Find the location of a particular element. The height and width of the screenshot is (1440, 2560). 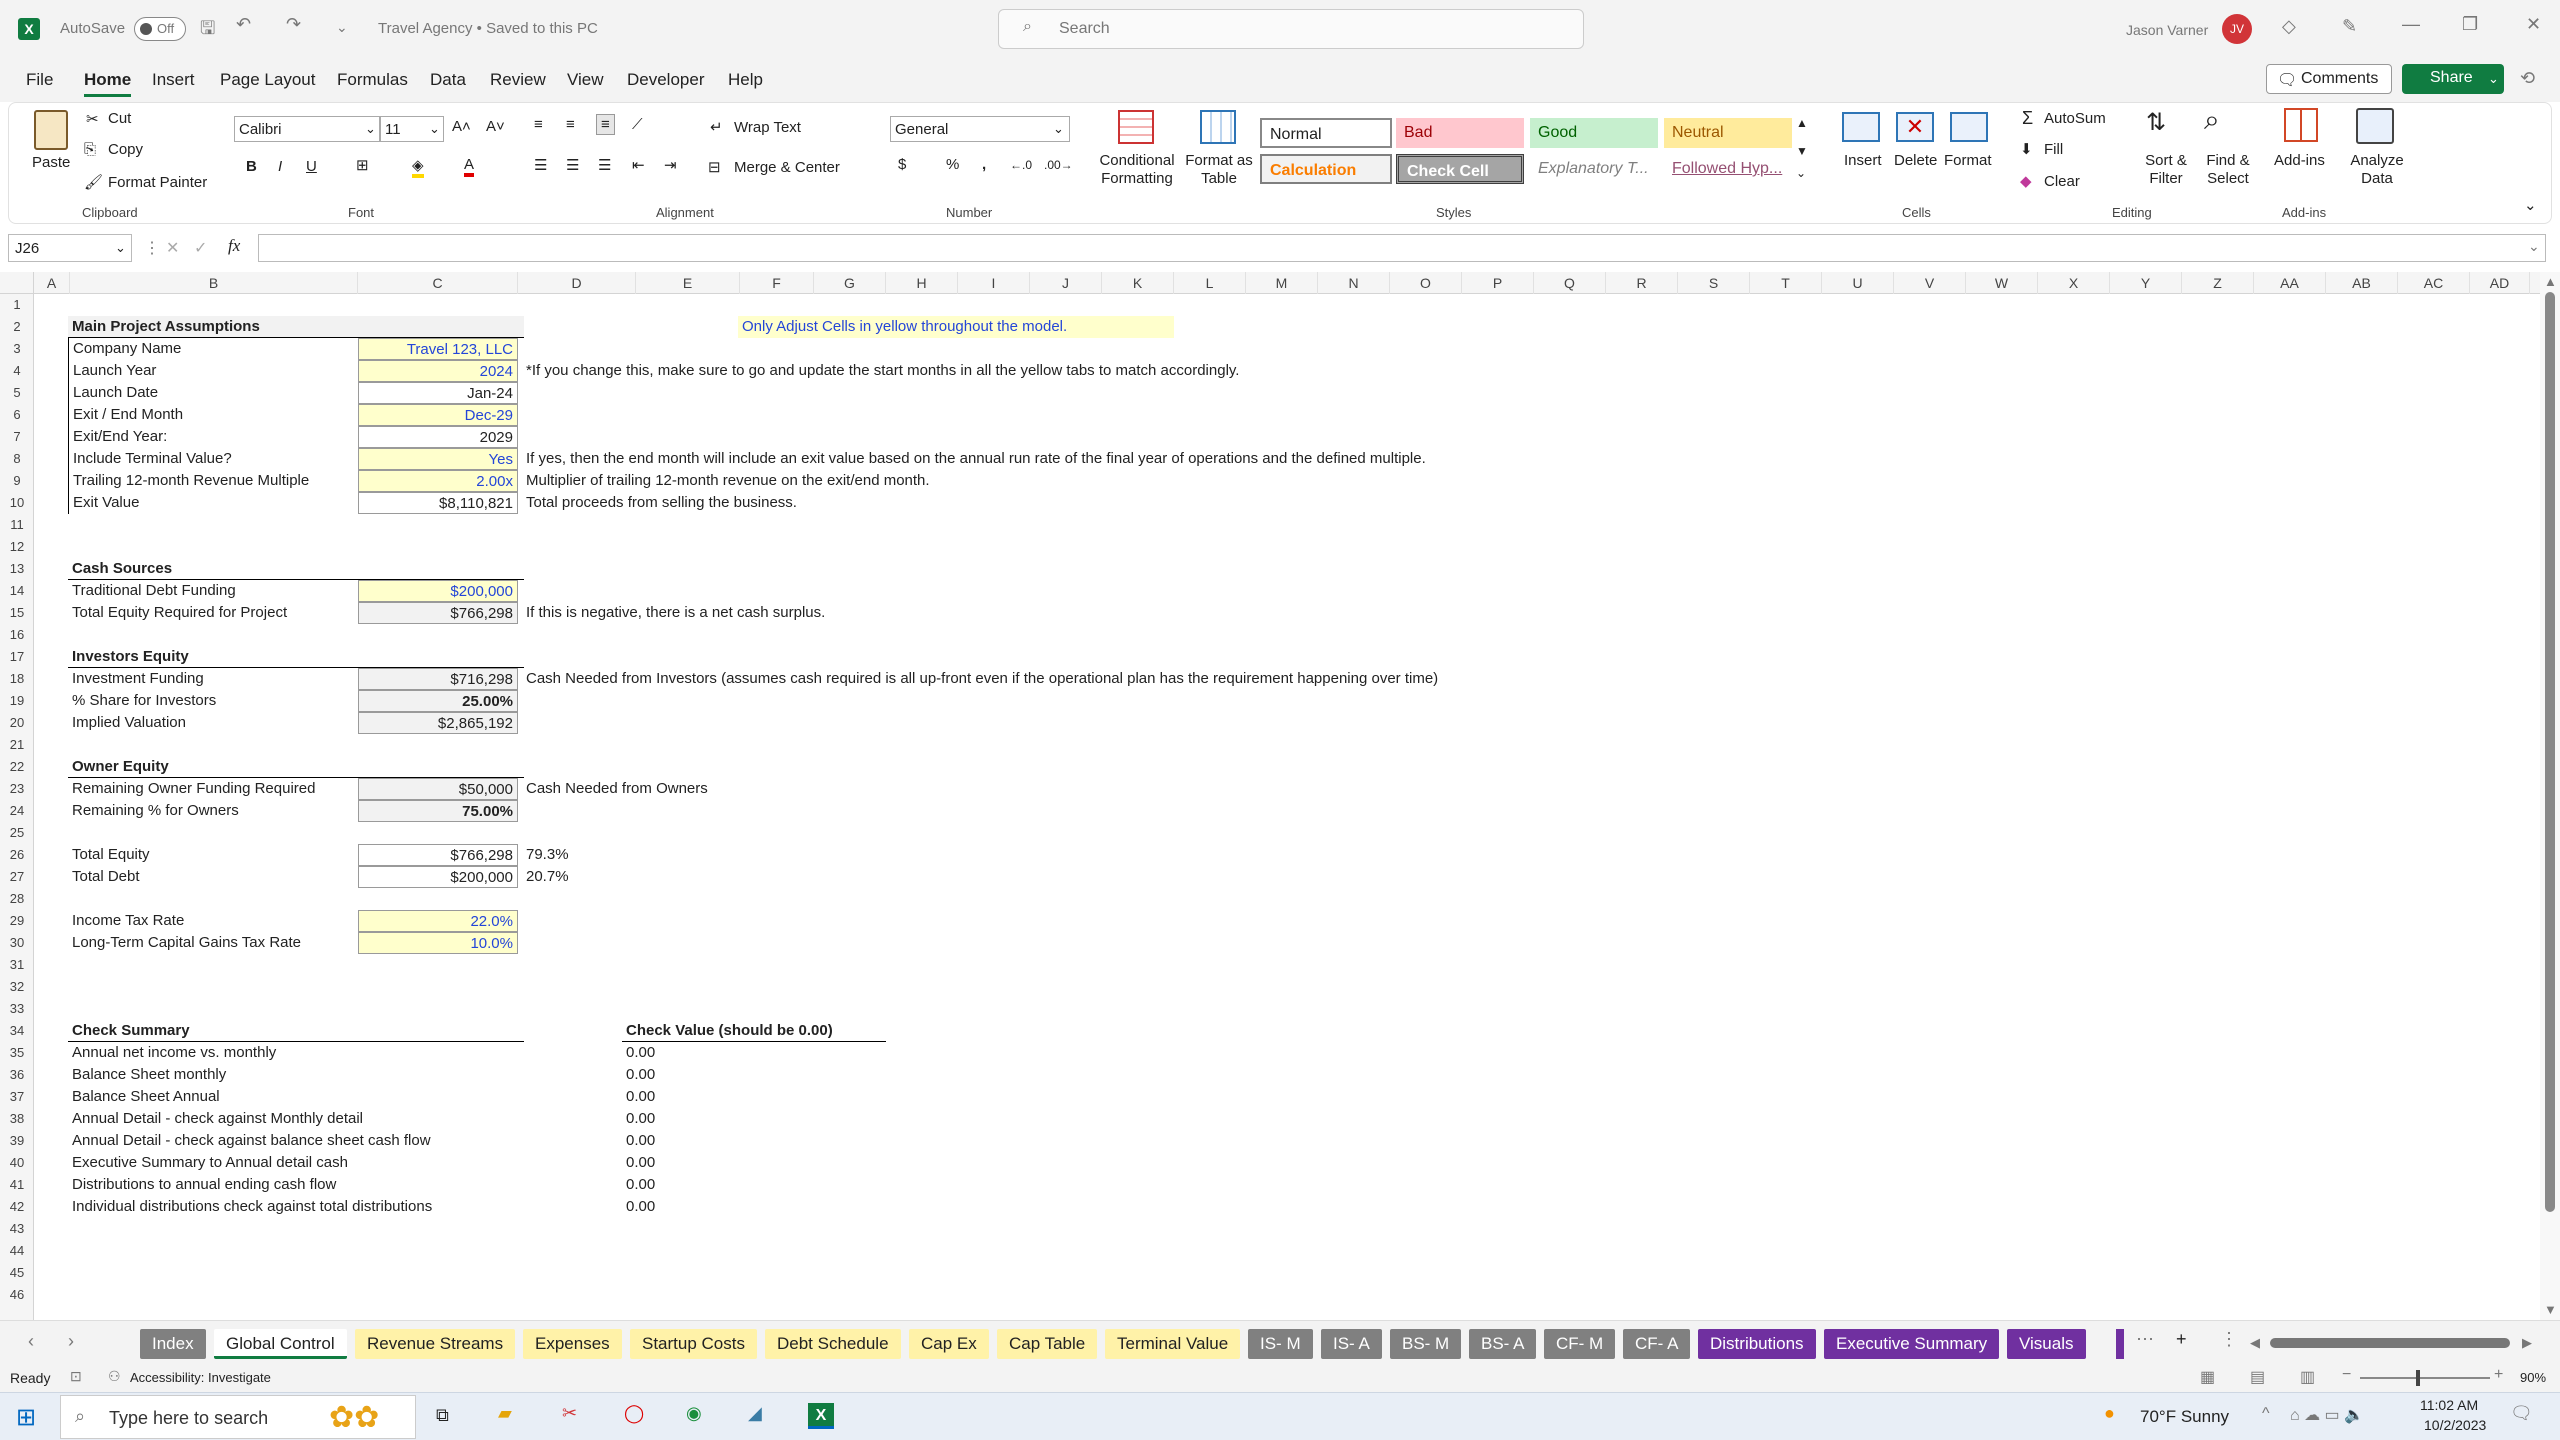

owner-label: Remaining Owner Funding Required is located at coordinates (213, 789).